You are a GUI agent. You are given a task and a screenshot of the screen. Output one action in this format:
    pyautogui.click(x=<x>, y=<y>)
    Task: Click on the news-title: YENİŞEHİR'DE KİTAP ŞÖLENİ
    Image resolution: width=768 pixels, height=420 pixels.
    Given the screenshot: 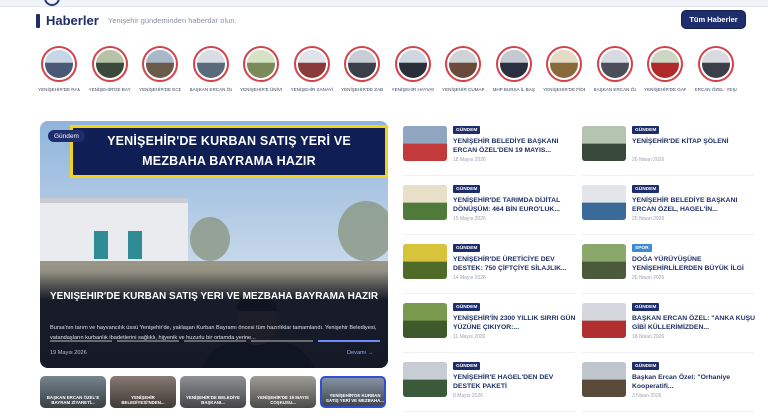 What is the action you would take?
    pyautogui.click(x=695, y=141)
    